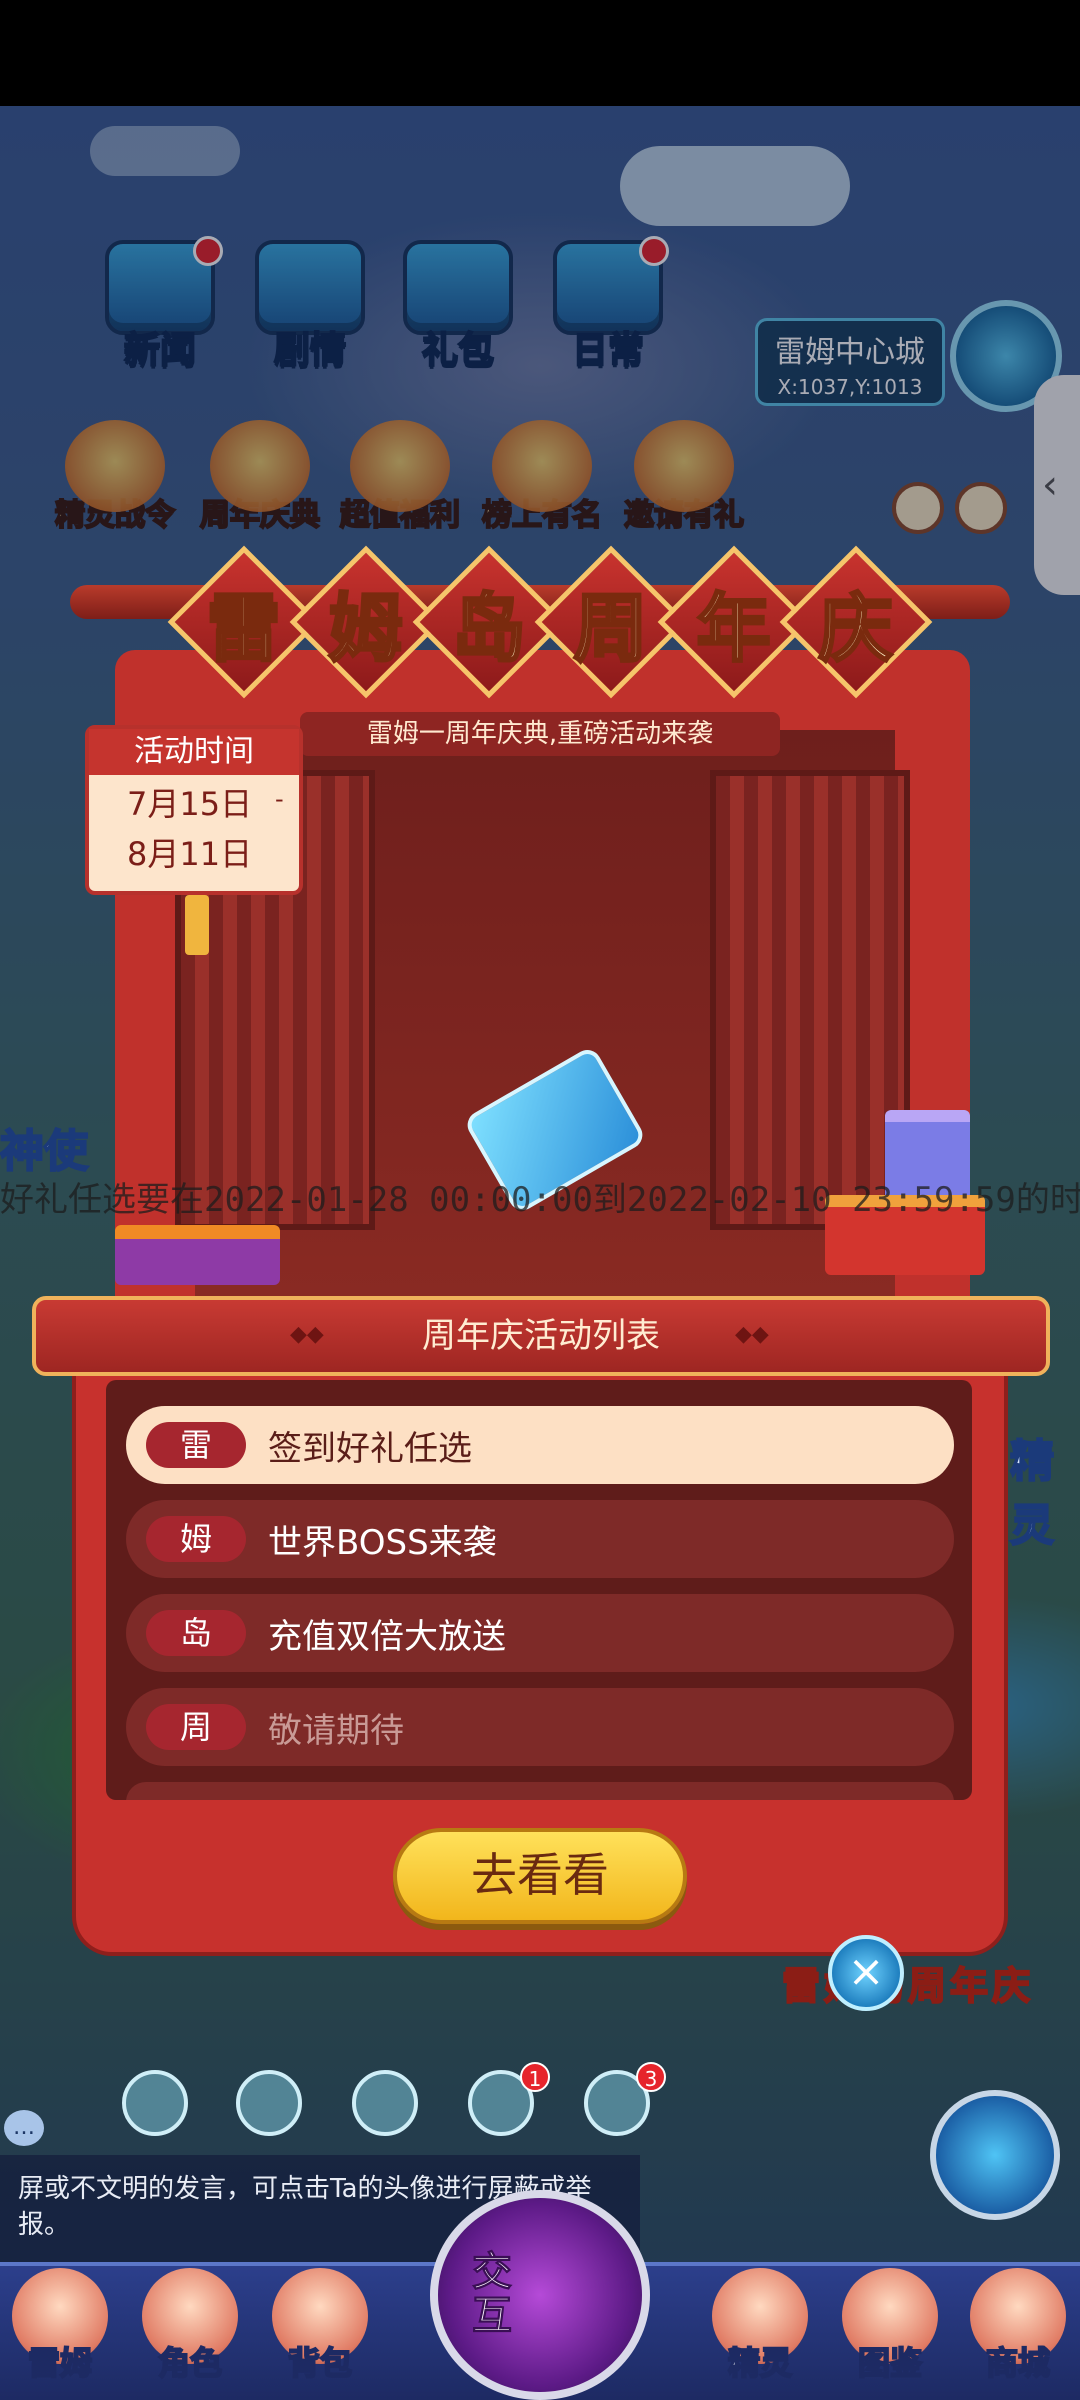 Image resolution: width=1080 pixels, height=2400 pixels. What do you see at coordinates (540, 1539) in the screenshot?
I see `activity-item-world-boss: 姆 世界BOSS来袭` at bounding box center [540, 1539].